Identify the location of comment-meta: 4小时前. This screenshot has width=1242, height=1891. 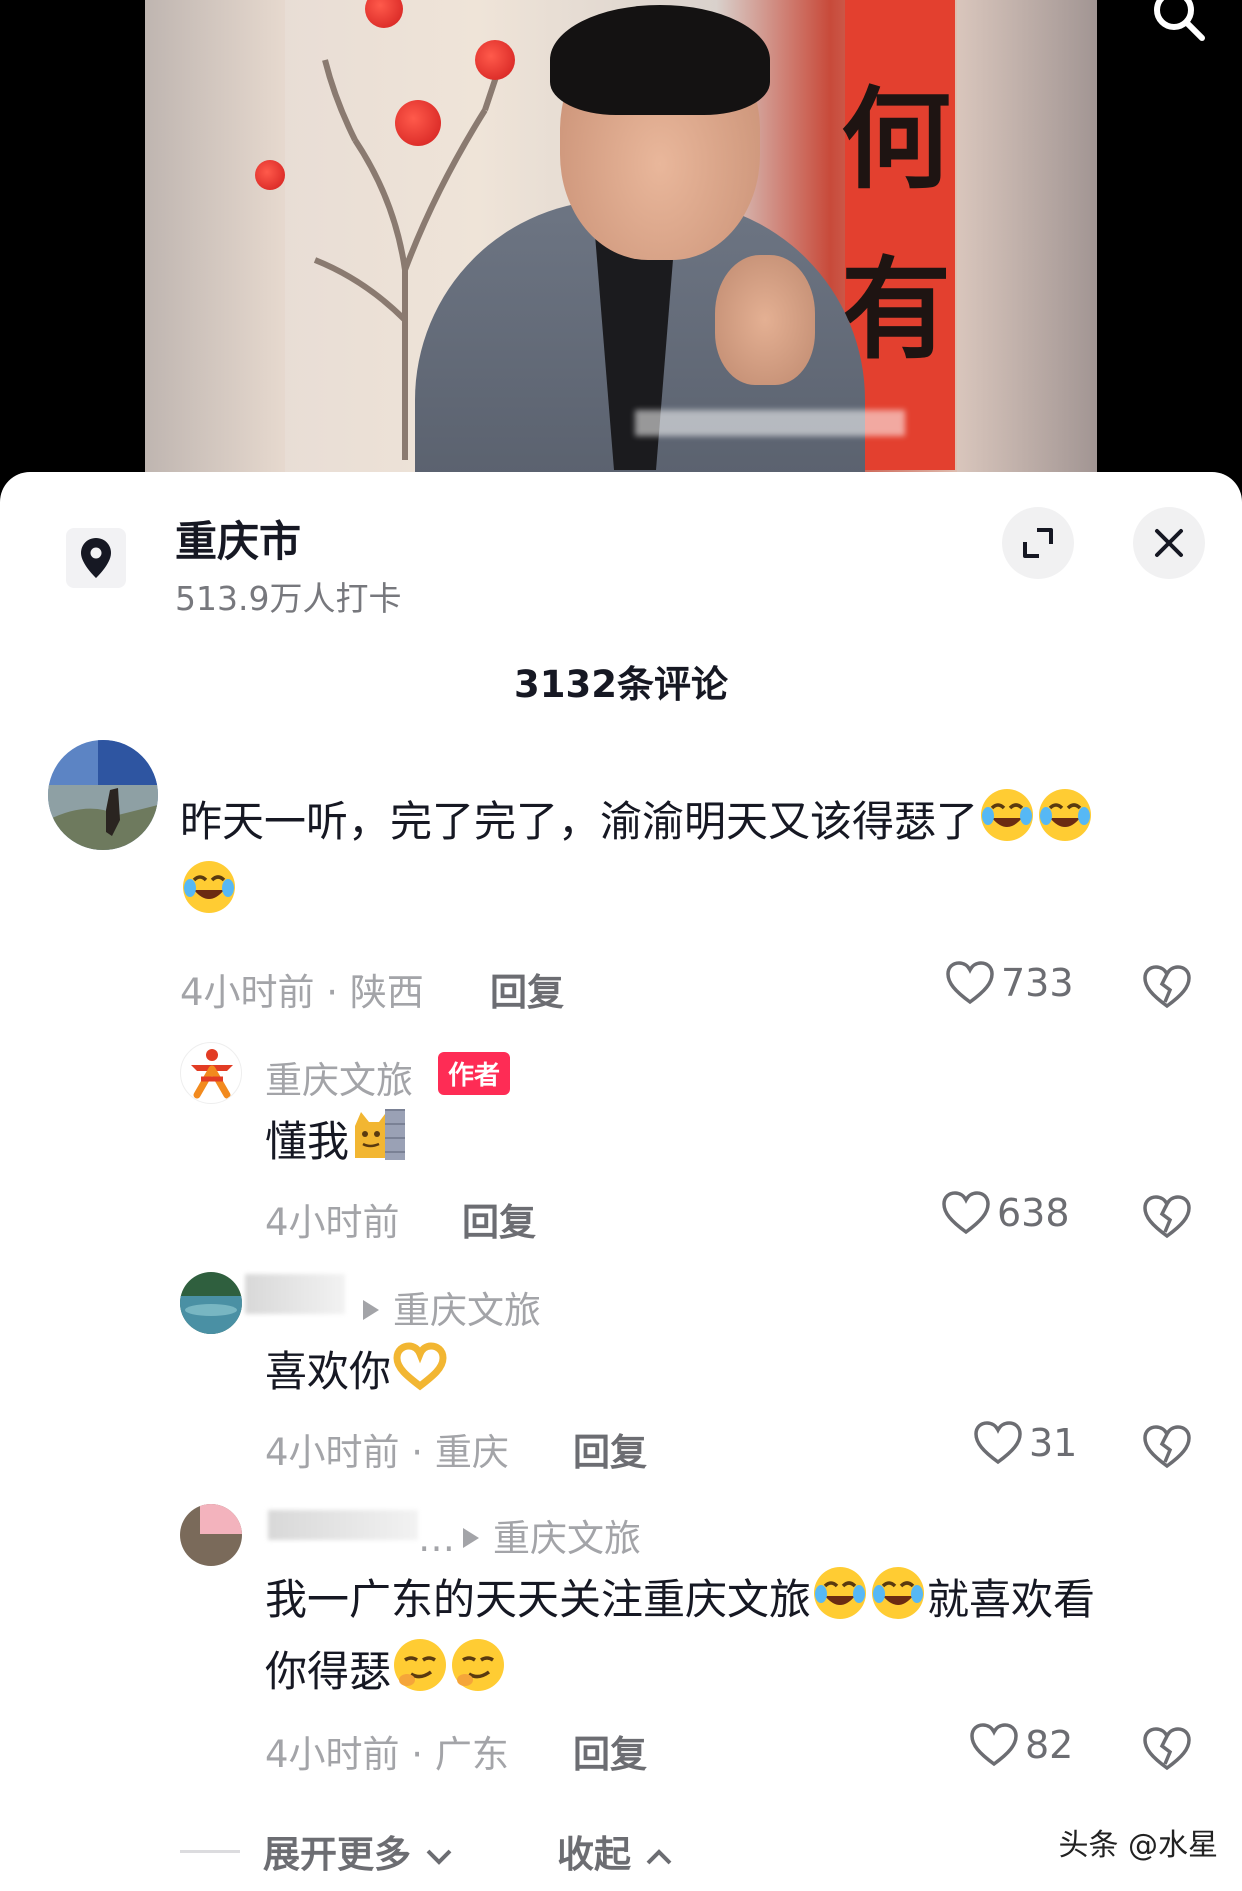
(332, 1222).